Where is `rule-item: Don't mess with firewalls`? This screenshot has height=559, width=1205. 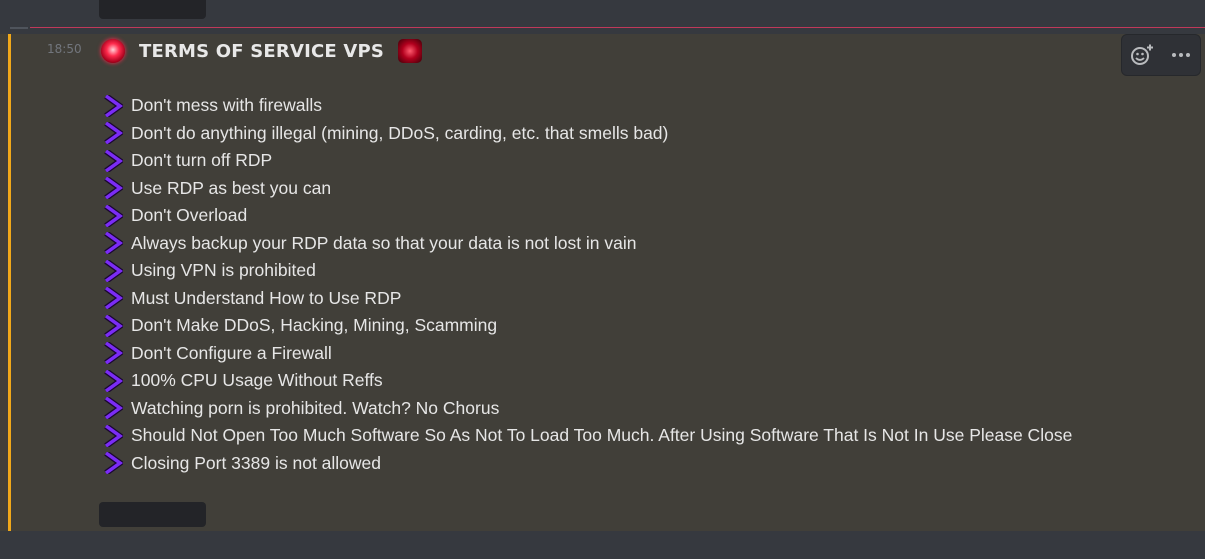
rule-item: Don't mess with firewalls is located at coordinates (587, 106).